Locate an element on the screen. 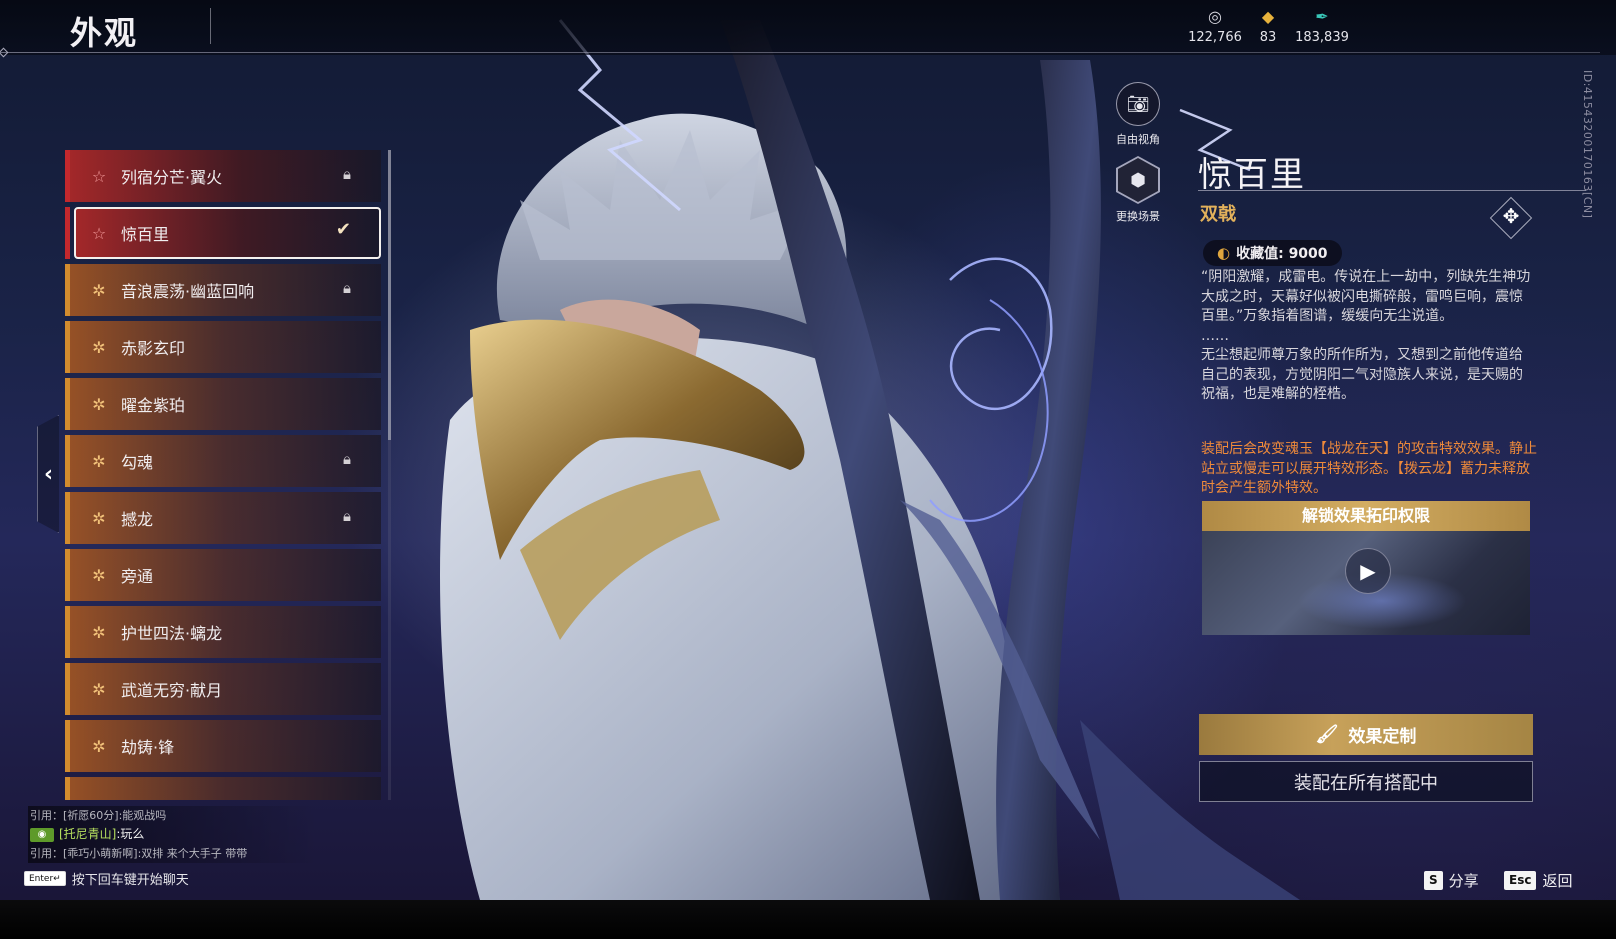 The image size is (1616, 939). collapse-arrow-button: ‹ is located at coordinates (48, 474).